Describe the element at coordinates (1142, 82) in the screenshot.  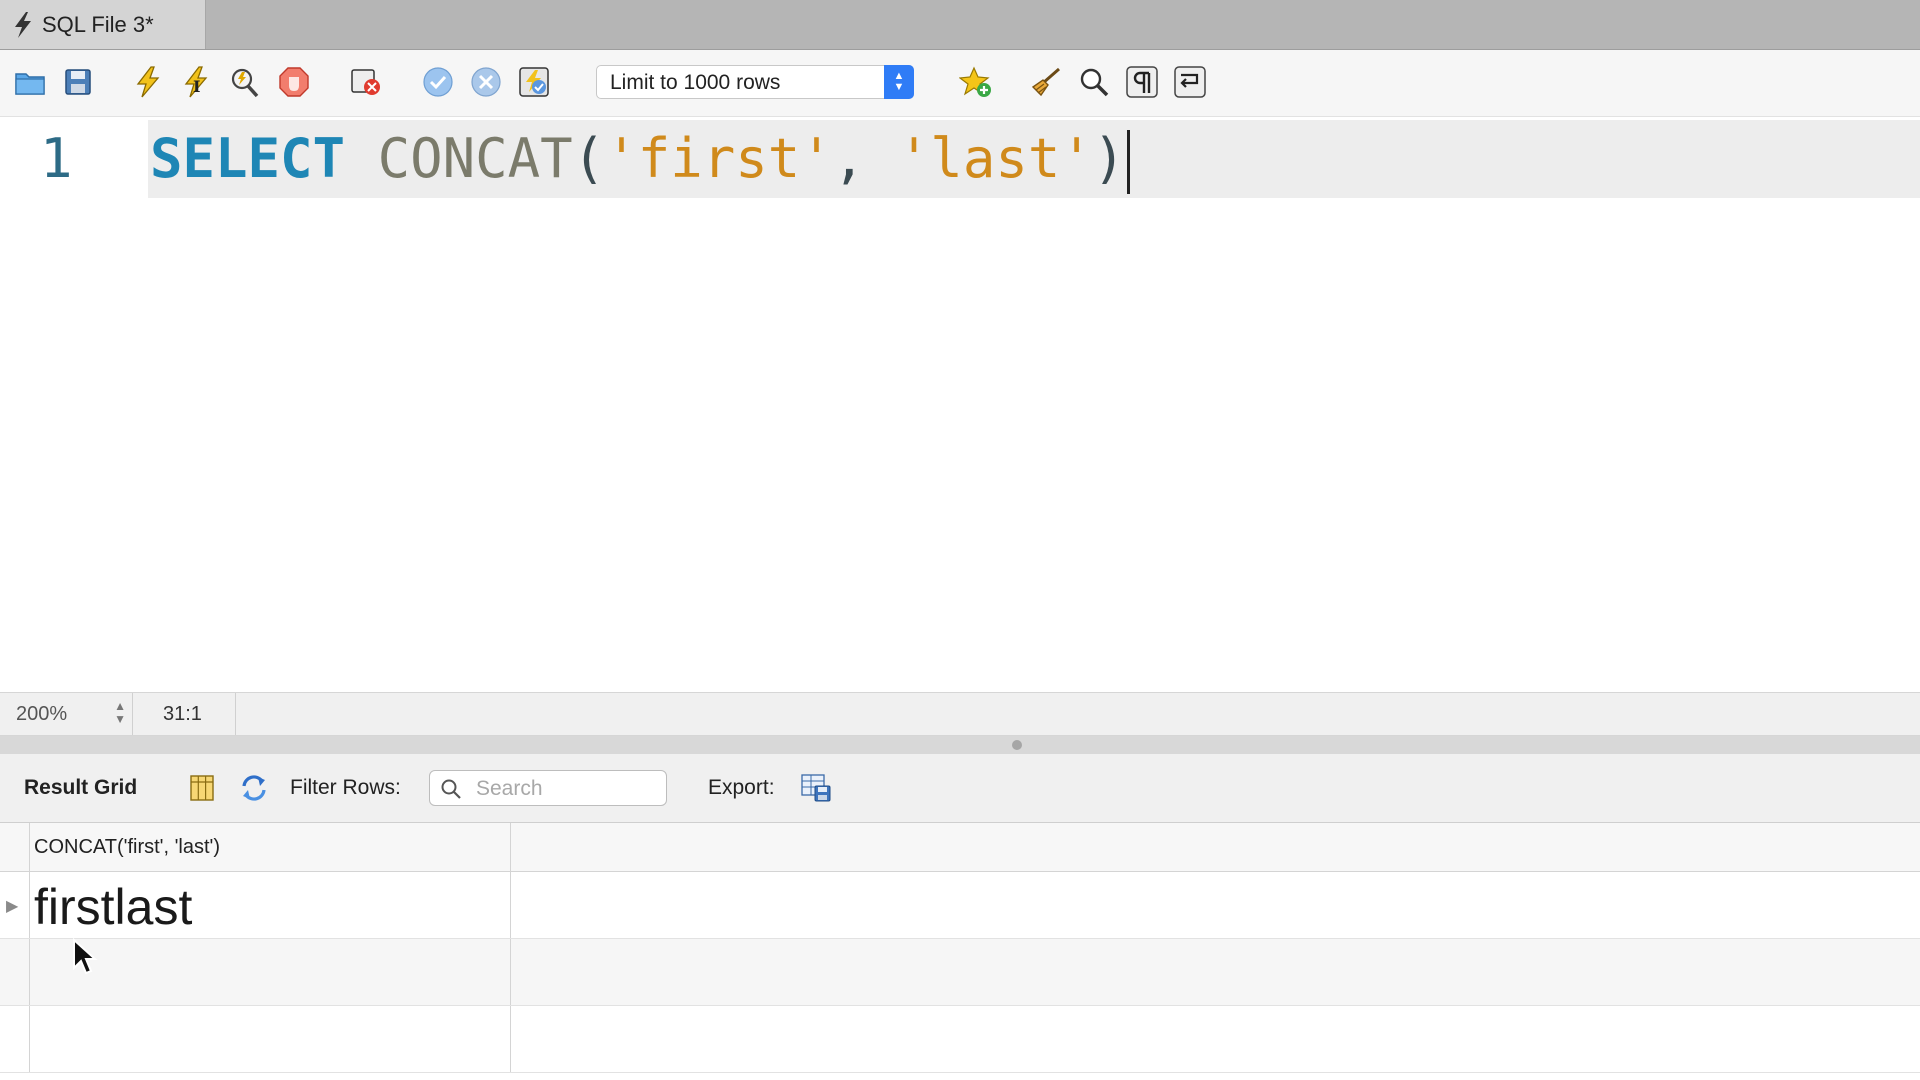
I see `invisible-chars-icon` at that location.